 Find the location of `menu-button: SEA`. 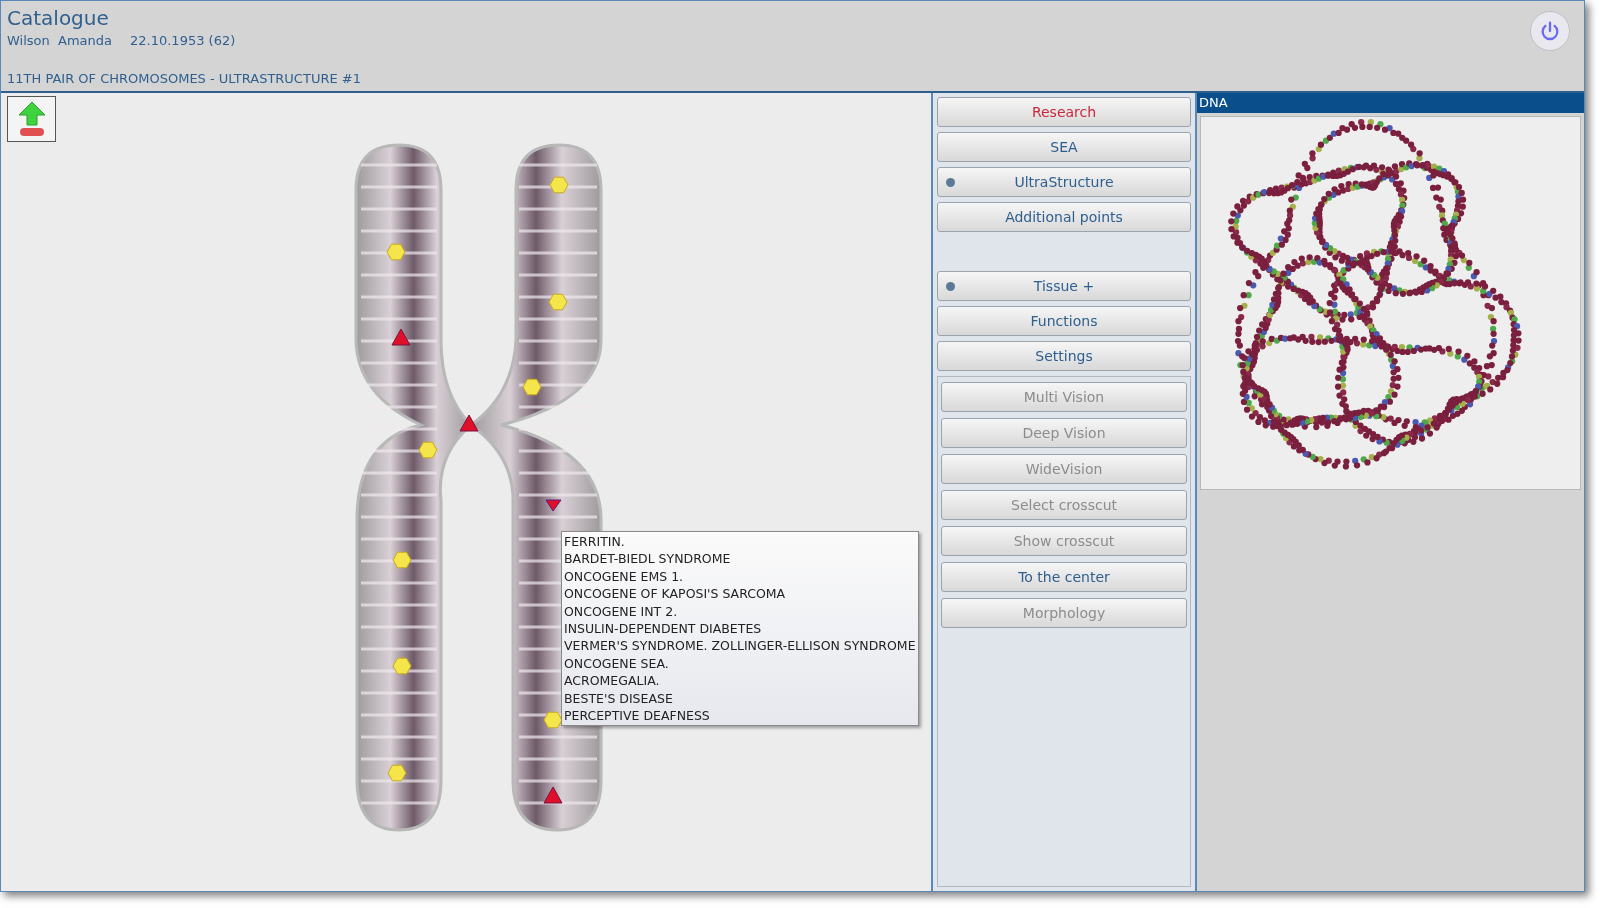

menu-button: SEA is located at coordinates (1064, 147).